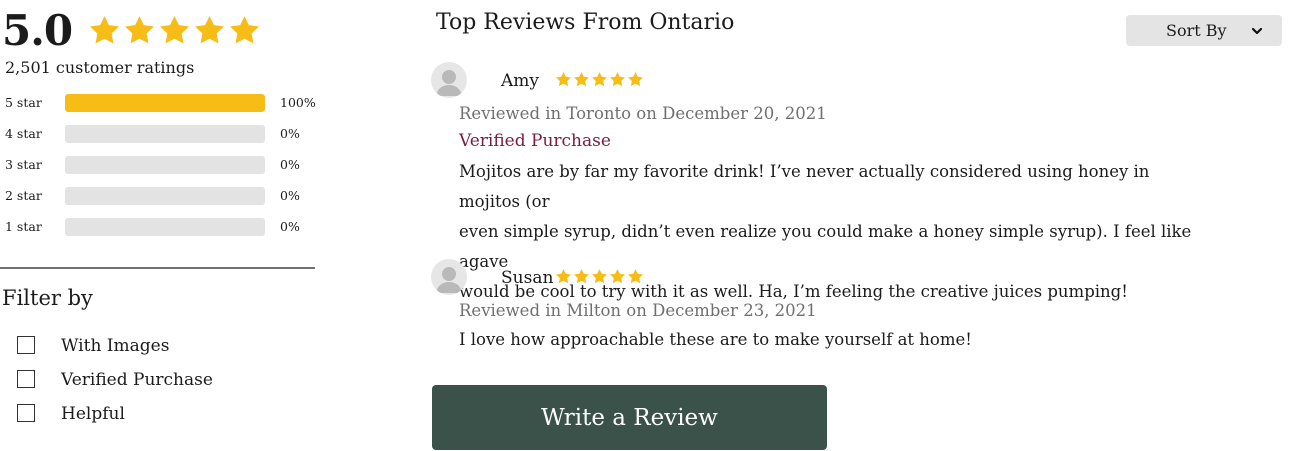 The image size is (1292, 451). I want to click on histogram-bar-fill, so click(165, 103).